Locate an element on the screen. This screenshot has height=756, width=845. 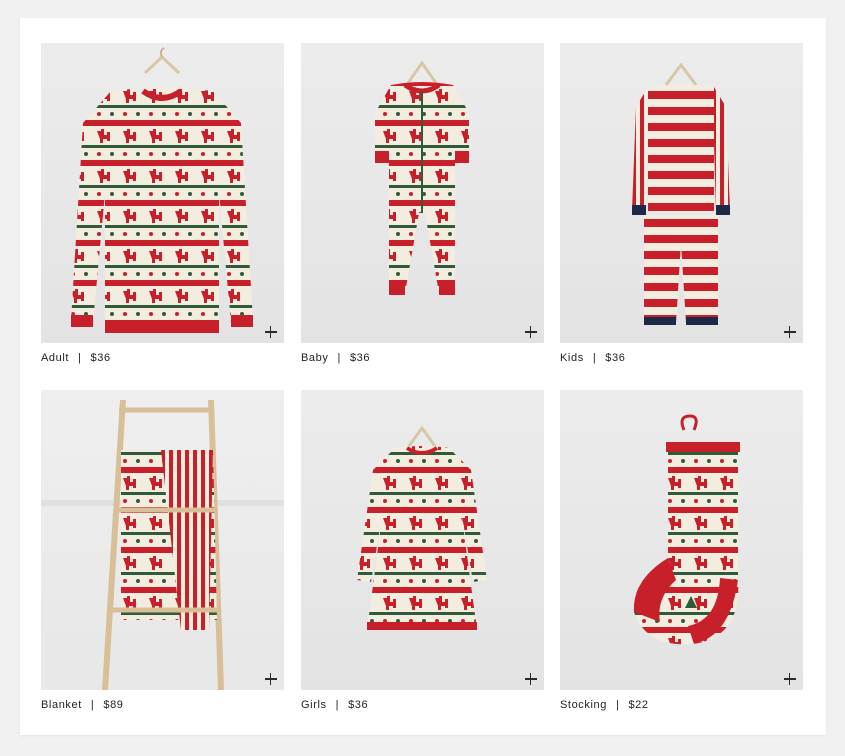
product-card-blanket: Blanket | $89 is located at coordinates (162, 552).